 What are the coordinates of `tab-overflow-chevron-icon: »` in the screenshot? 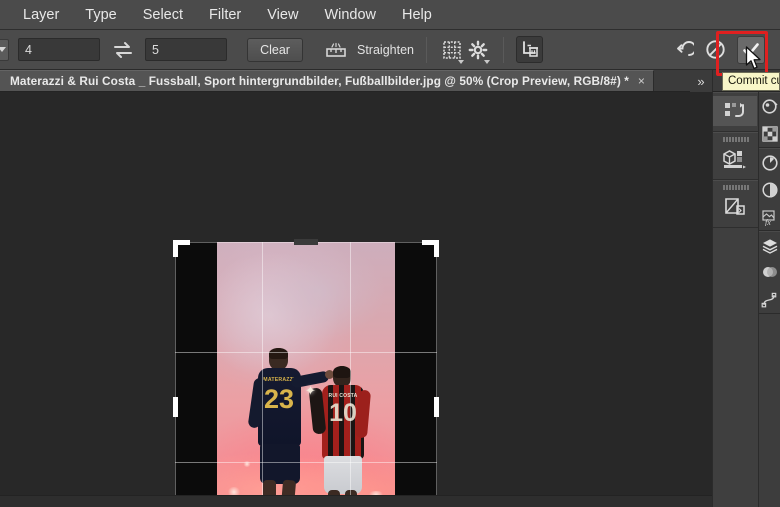 It's located at (701, 81).